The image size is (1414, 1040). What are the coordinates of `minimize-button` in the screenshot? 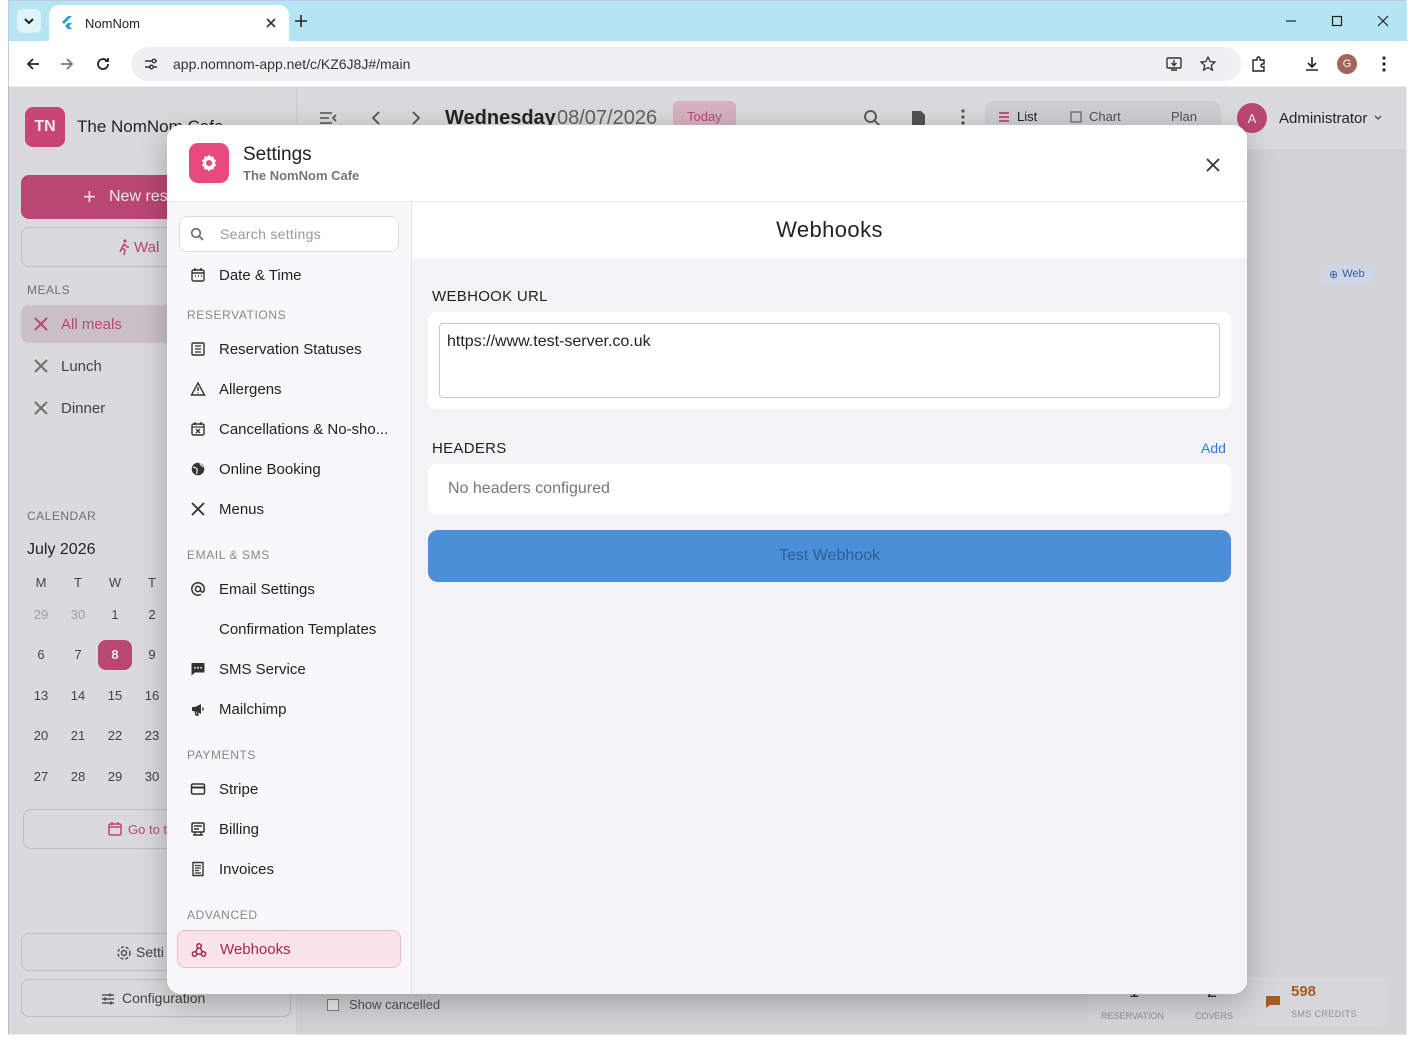 It's located at (1291, 21).